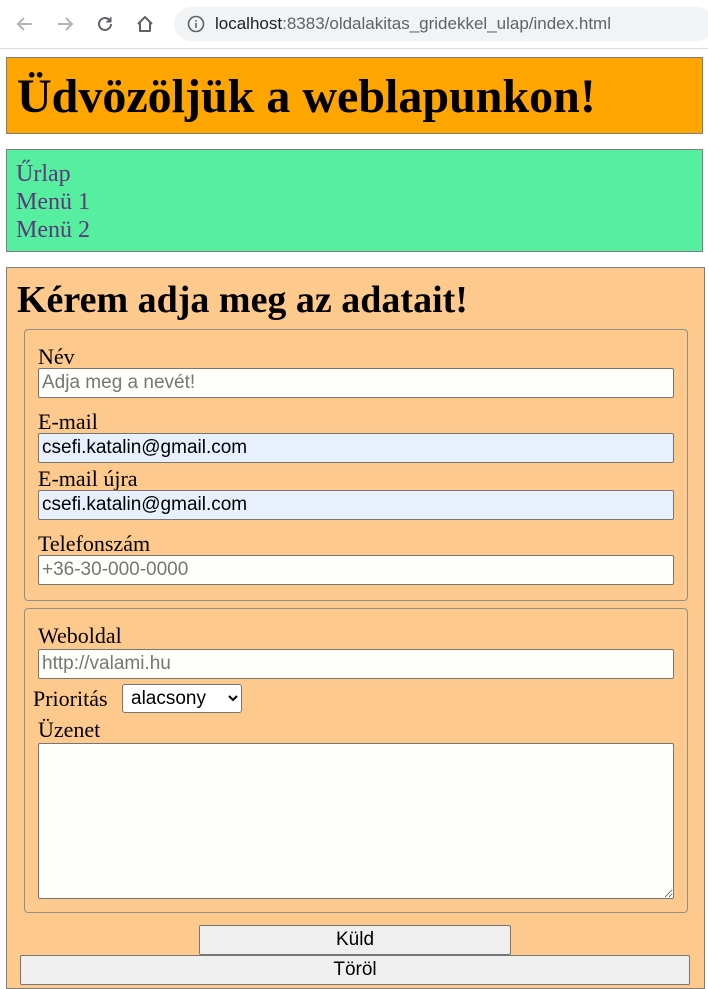 The image size is (708, 989). I want to click on nav-item-menu-1: Menü 1, so click(354, 202).